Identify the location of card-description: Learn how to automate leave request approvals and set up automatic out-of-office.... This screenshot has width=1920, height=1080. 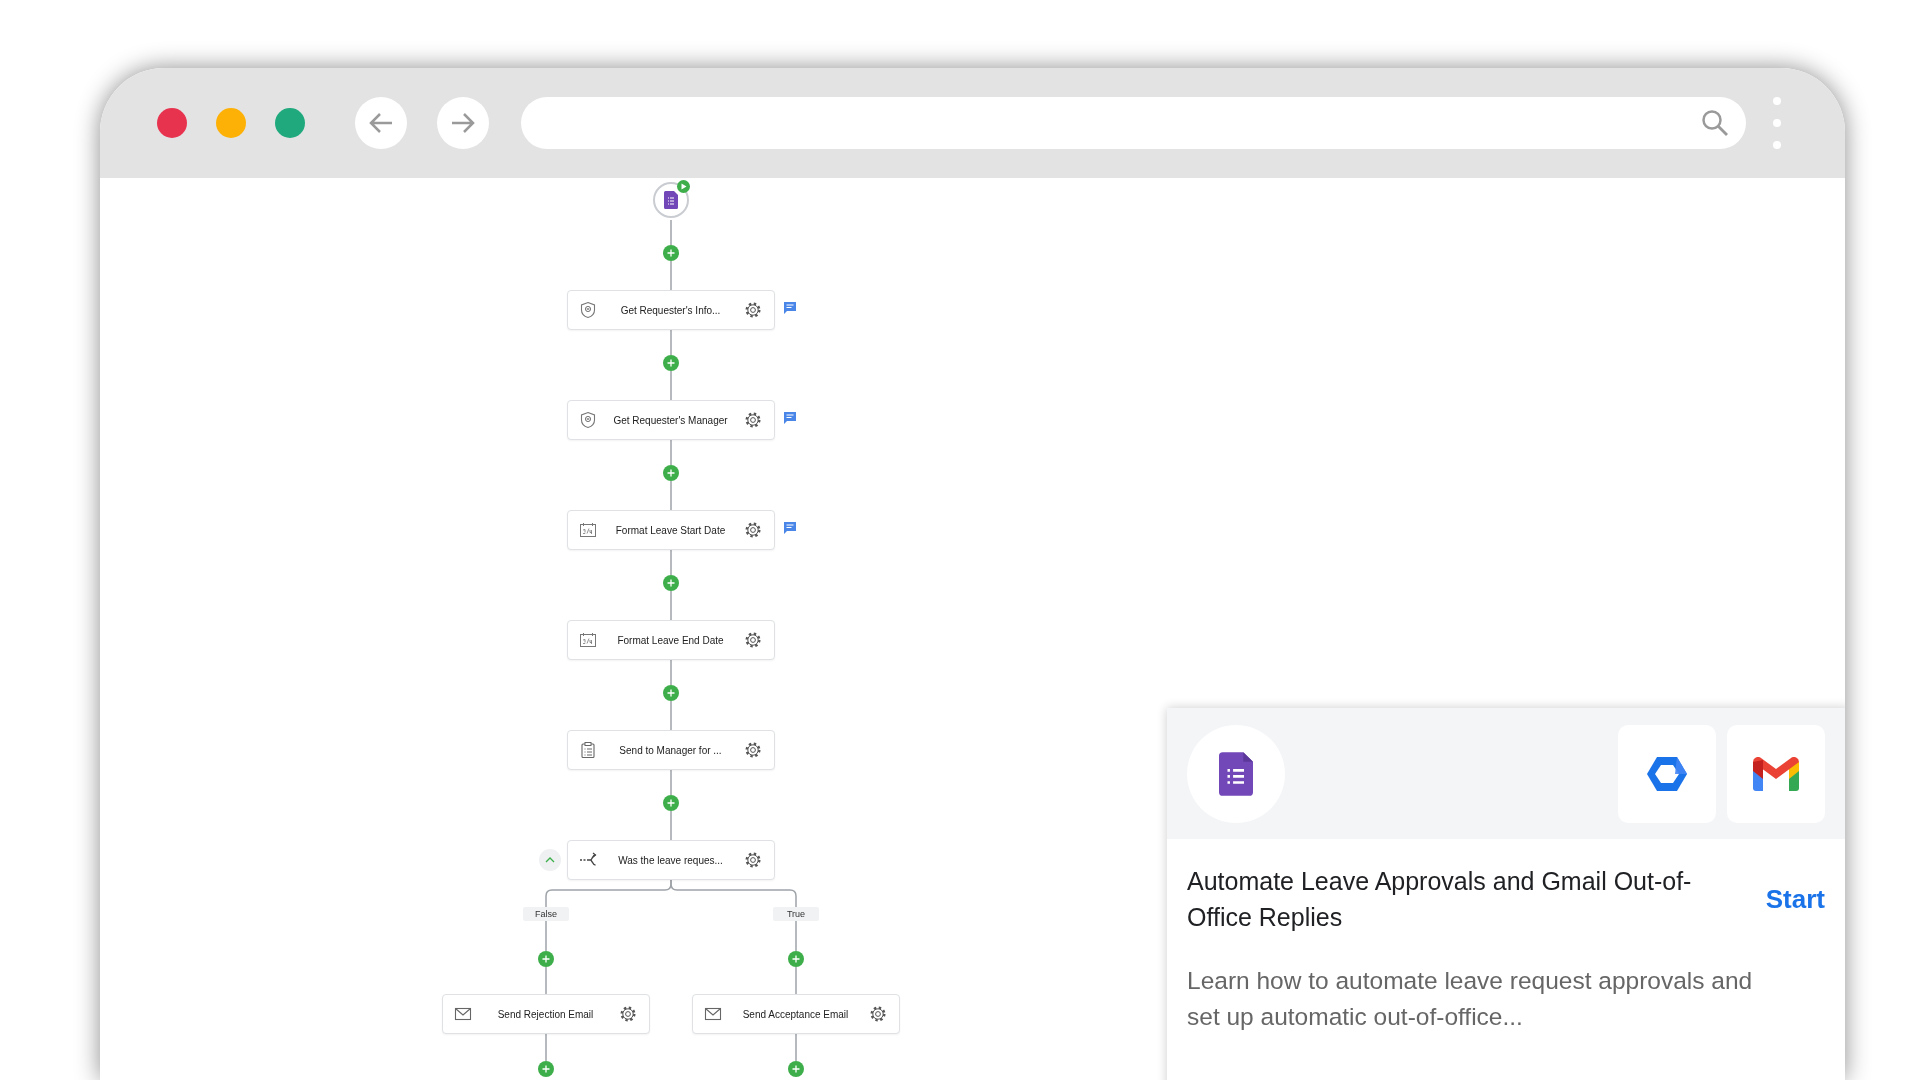
(1470, 999).